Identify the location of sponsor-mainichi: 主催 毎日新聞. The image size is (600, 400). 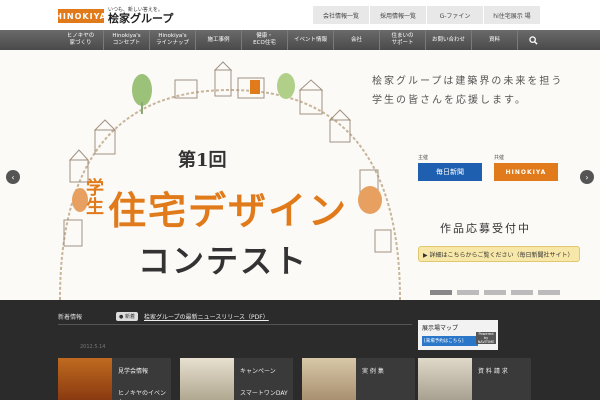
(450, 167).